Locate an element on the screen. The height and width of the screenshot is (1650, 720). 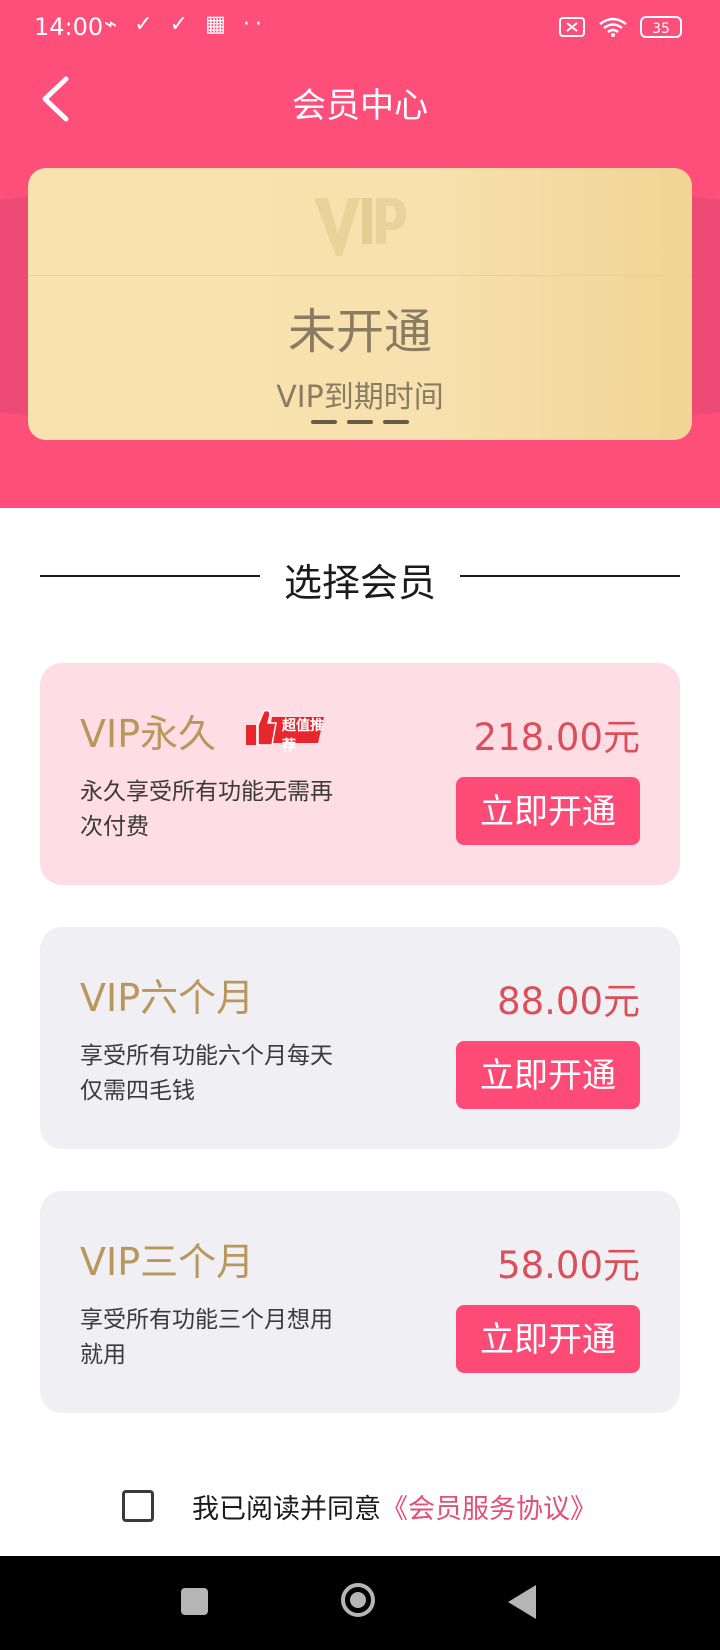
plan-price: 88.00元 is located at coordinates (568, 1001).